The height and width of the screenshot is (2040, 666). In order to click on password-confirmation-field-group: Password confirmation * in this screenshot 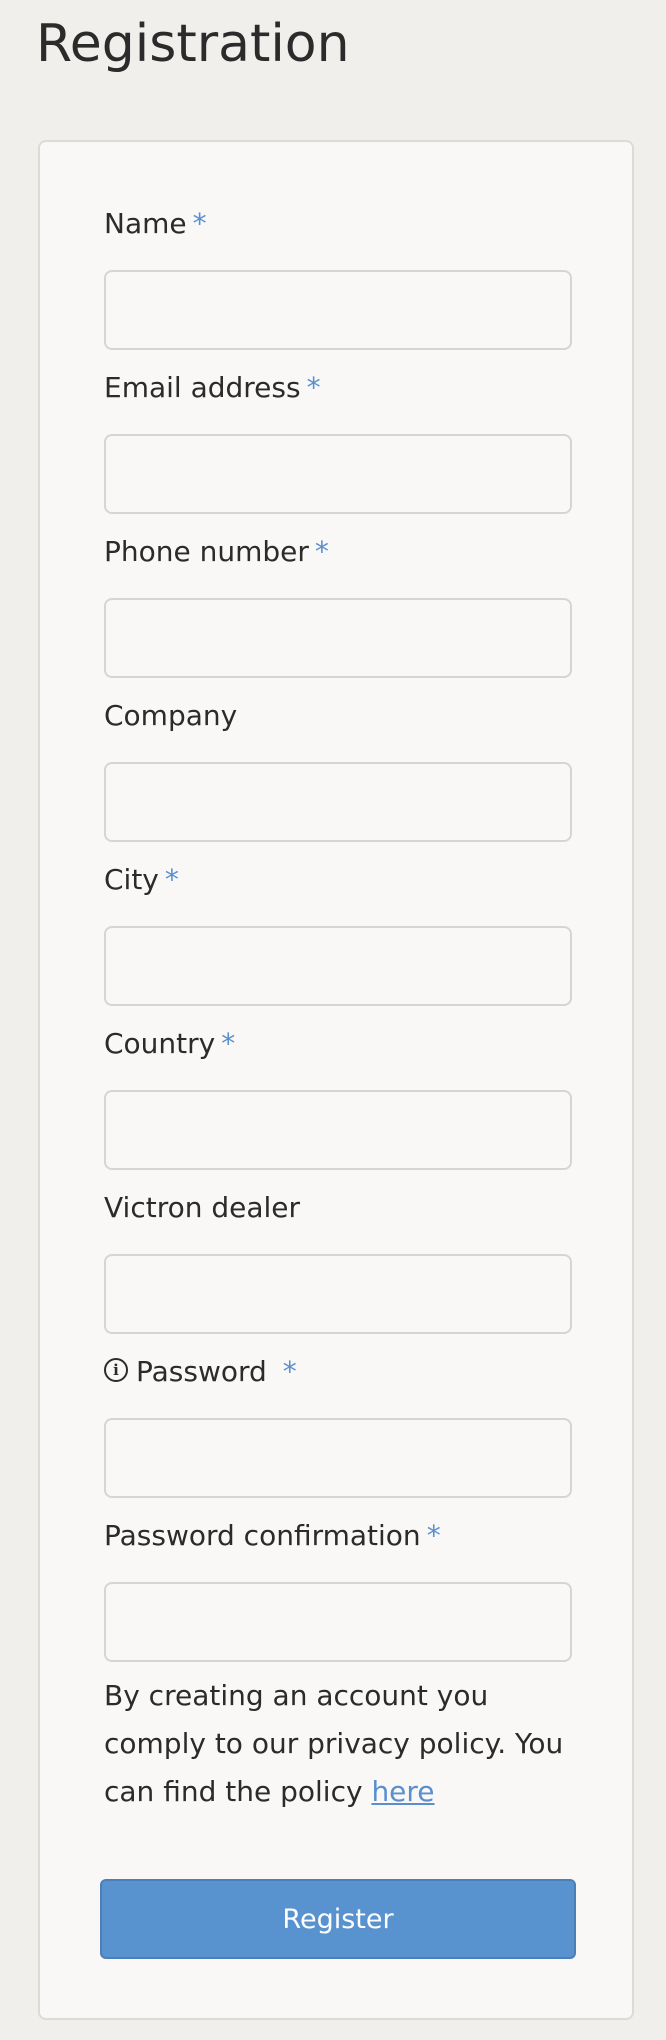, I will do `click(338, 1588)`.